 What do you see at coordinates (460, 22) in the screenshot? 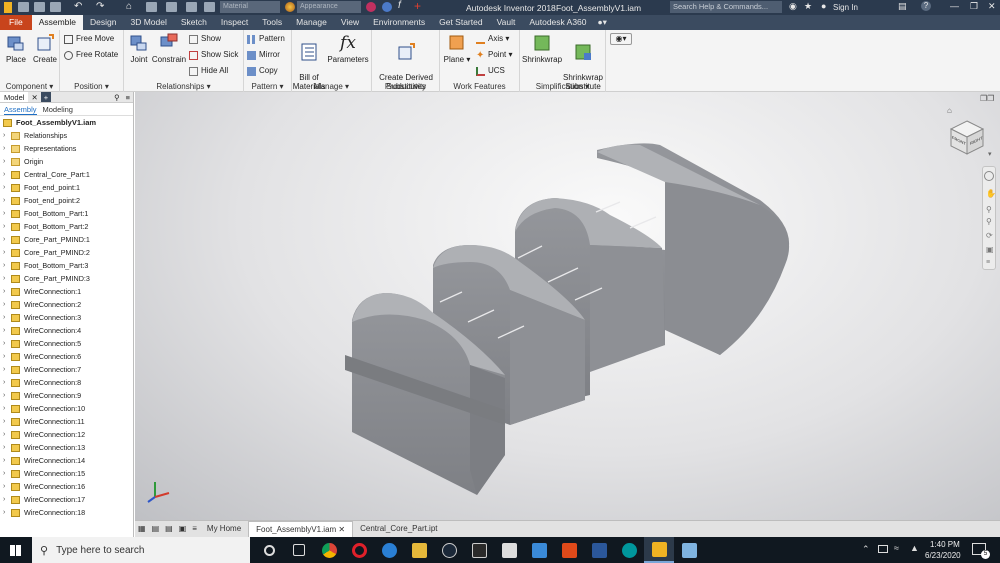
I see `tab-get-started: Get Started` at bounding box center [460, 22].